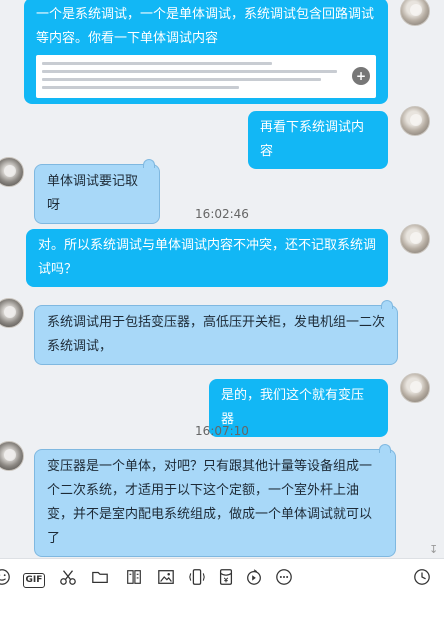 The height and width of the screenshot is (640, 444). Describe the element at coordinates (433, 549) in the screenshot. I see `scroll-down-icon: ↧` at that location.